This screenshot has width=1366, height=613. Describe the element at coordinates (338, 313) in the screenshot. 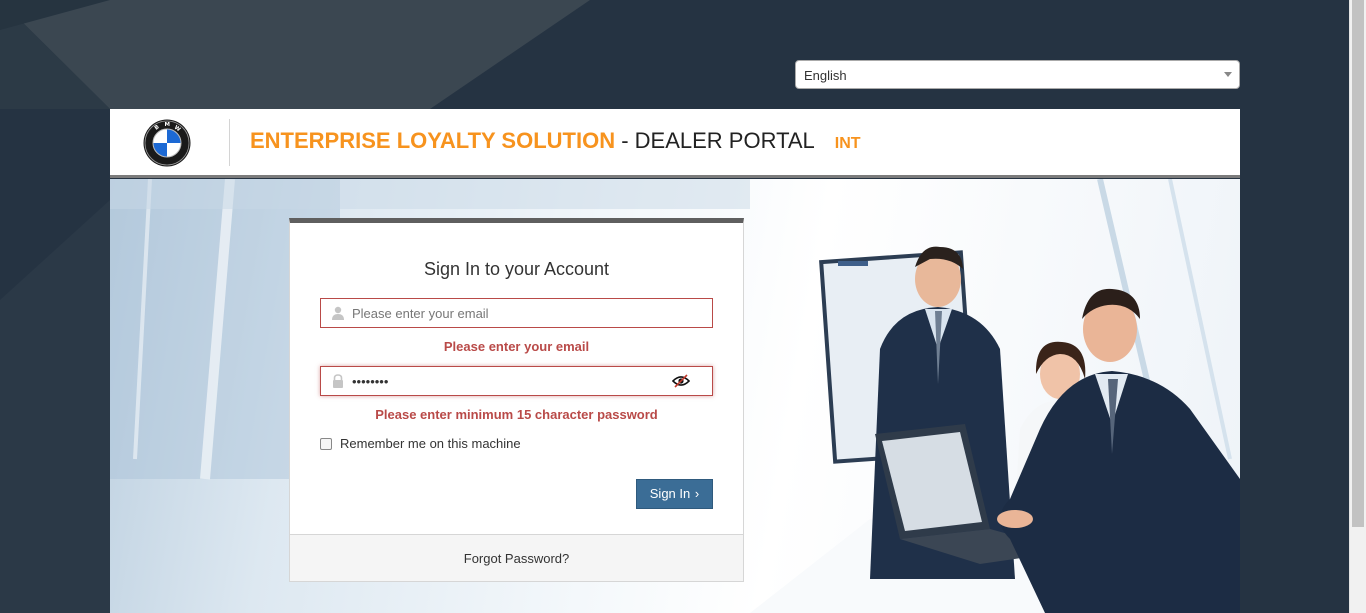

I see `user-icon` at that location.